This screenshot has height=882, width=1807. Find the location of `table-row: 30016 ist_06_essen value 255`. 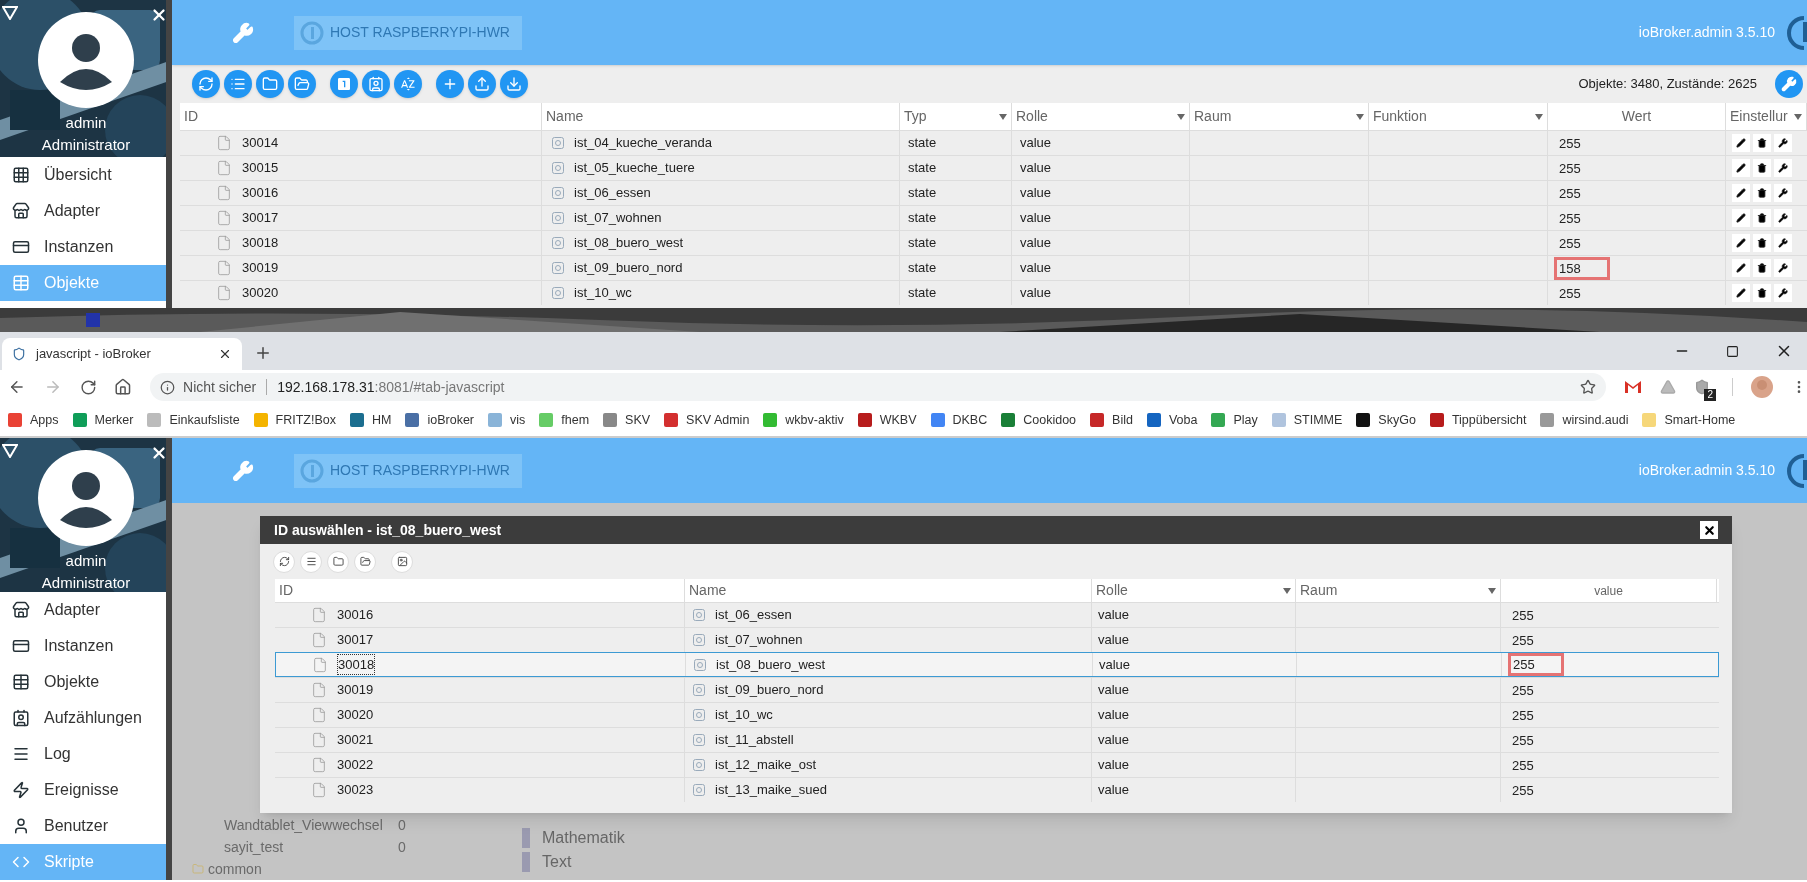

table-row: 30016 ist_06_essen value 255 is located at coordinates (997, 614).